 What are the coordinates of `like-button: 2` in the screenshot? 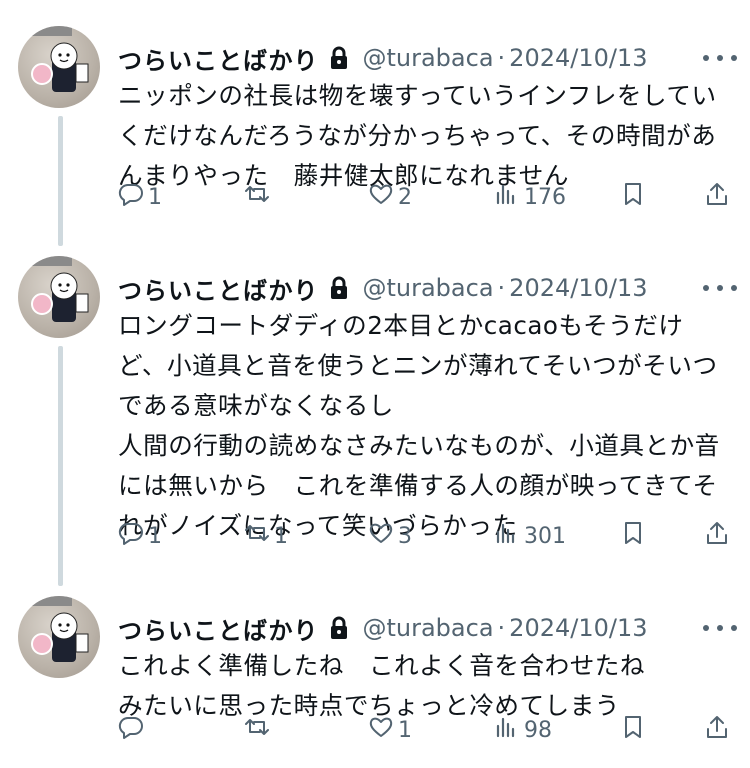 It's located at (390, 197).